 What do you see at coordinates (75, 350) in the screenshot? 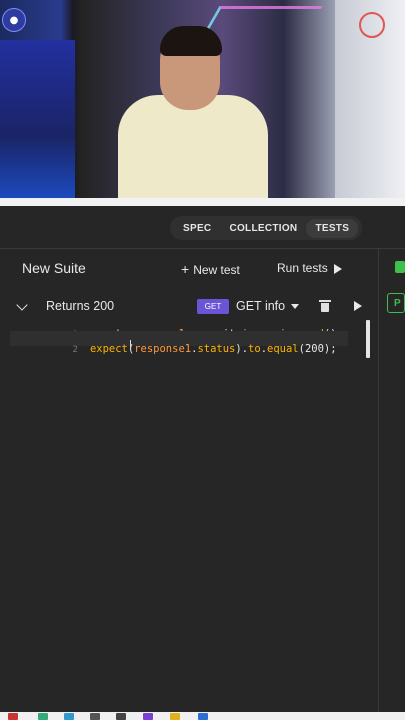
I see `line-number: 2` at bounding box center [75, 350].